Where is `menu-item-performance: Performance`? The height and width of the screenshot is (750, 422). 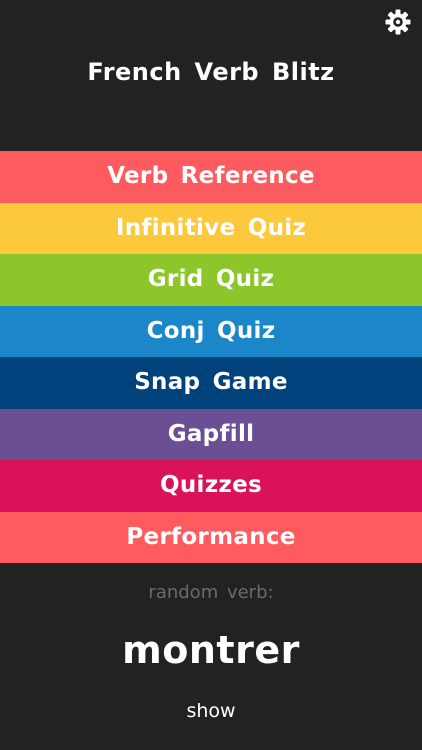
menu-item-performance: Performance is located at coordinates (211, 537).